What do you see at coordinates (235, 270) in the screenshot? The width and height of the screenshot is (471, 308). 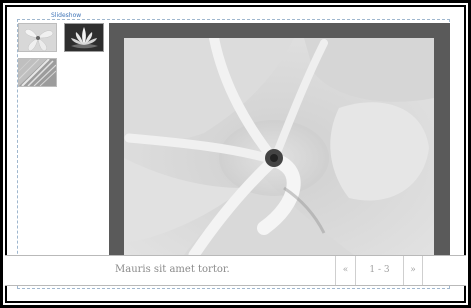 I see `caption-bar: Mauris sit amet tortor. « 1 - 3 »` at bounding box center [235, 270].